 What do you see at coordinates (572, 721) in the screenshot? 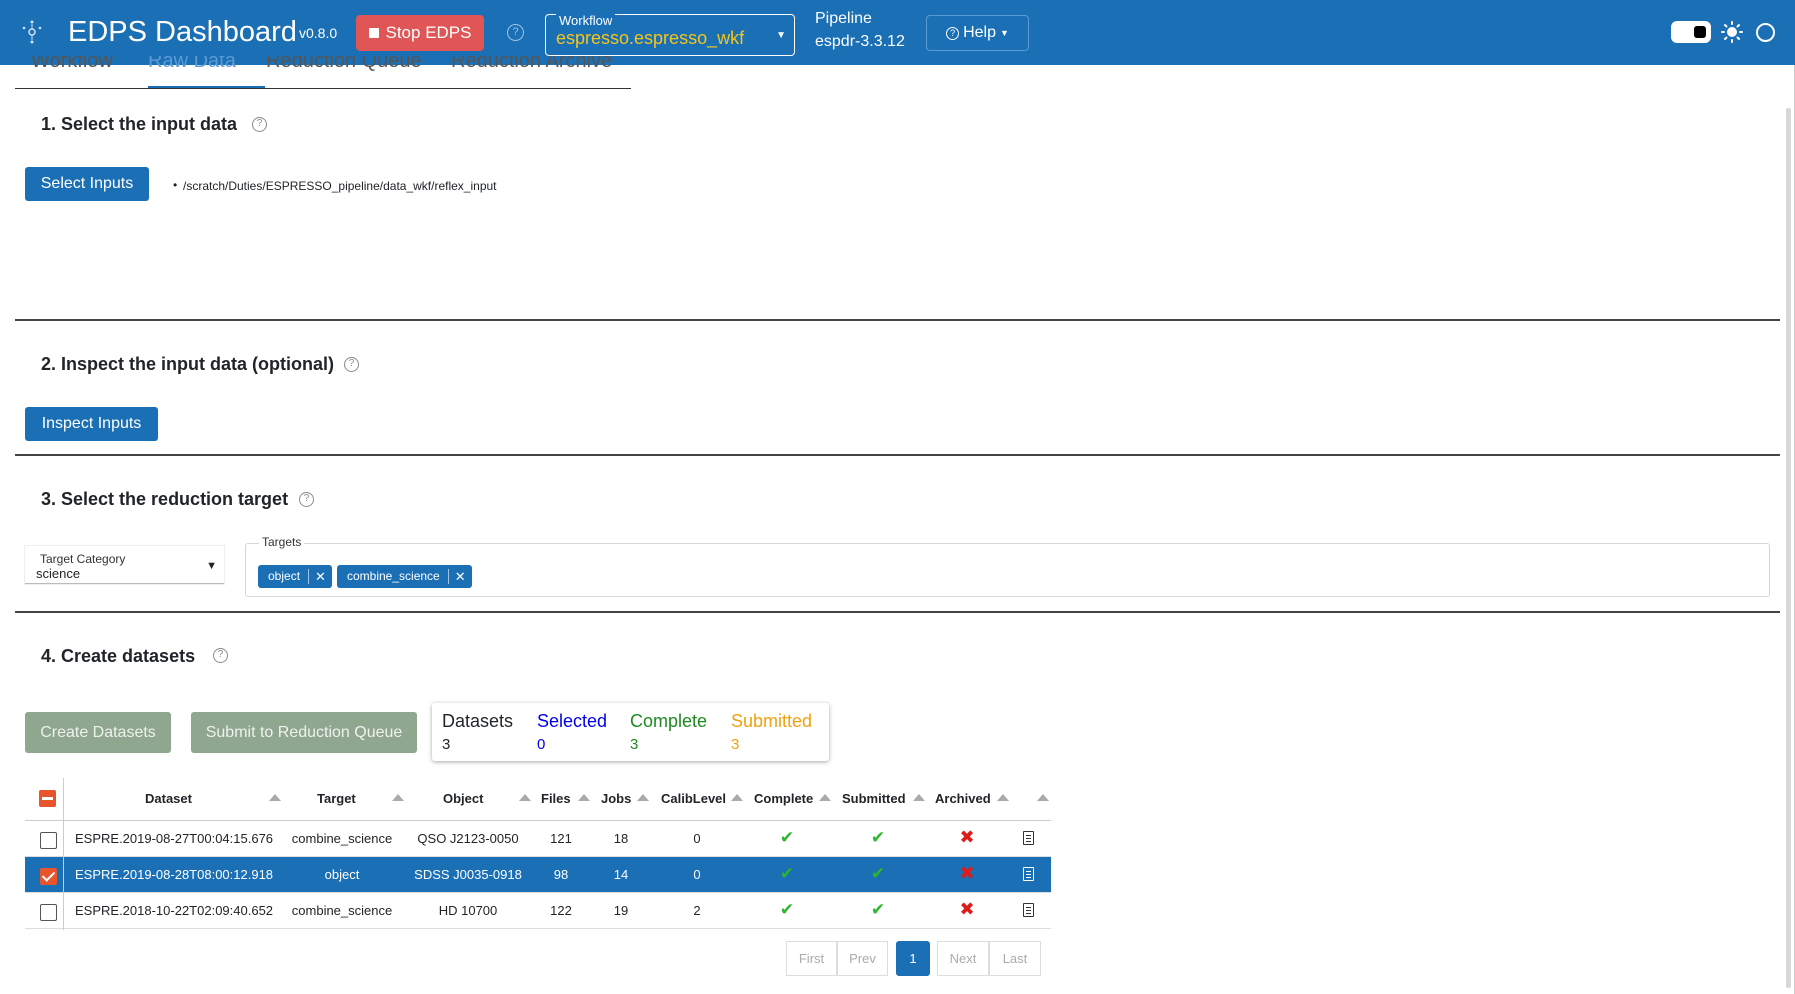
I see `stat-selected-label: Selected` at bounding box center [572, 721].